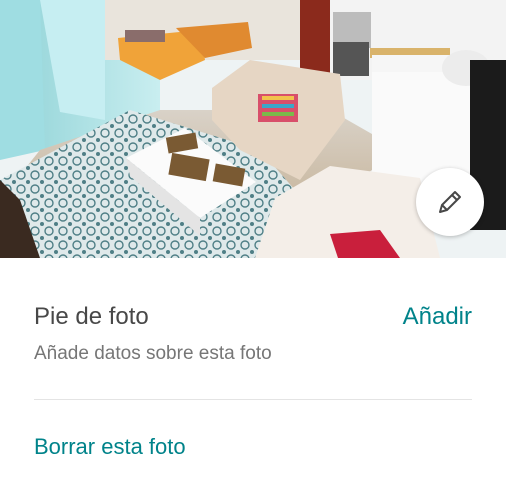 This screenshot has width=506, height=500. What do you see at coordinates (437, 317) in the screenshot?
I see `add-caption-button: Añadir` at bounding box center [437, 317].